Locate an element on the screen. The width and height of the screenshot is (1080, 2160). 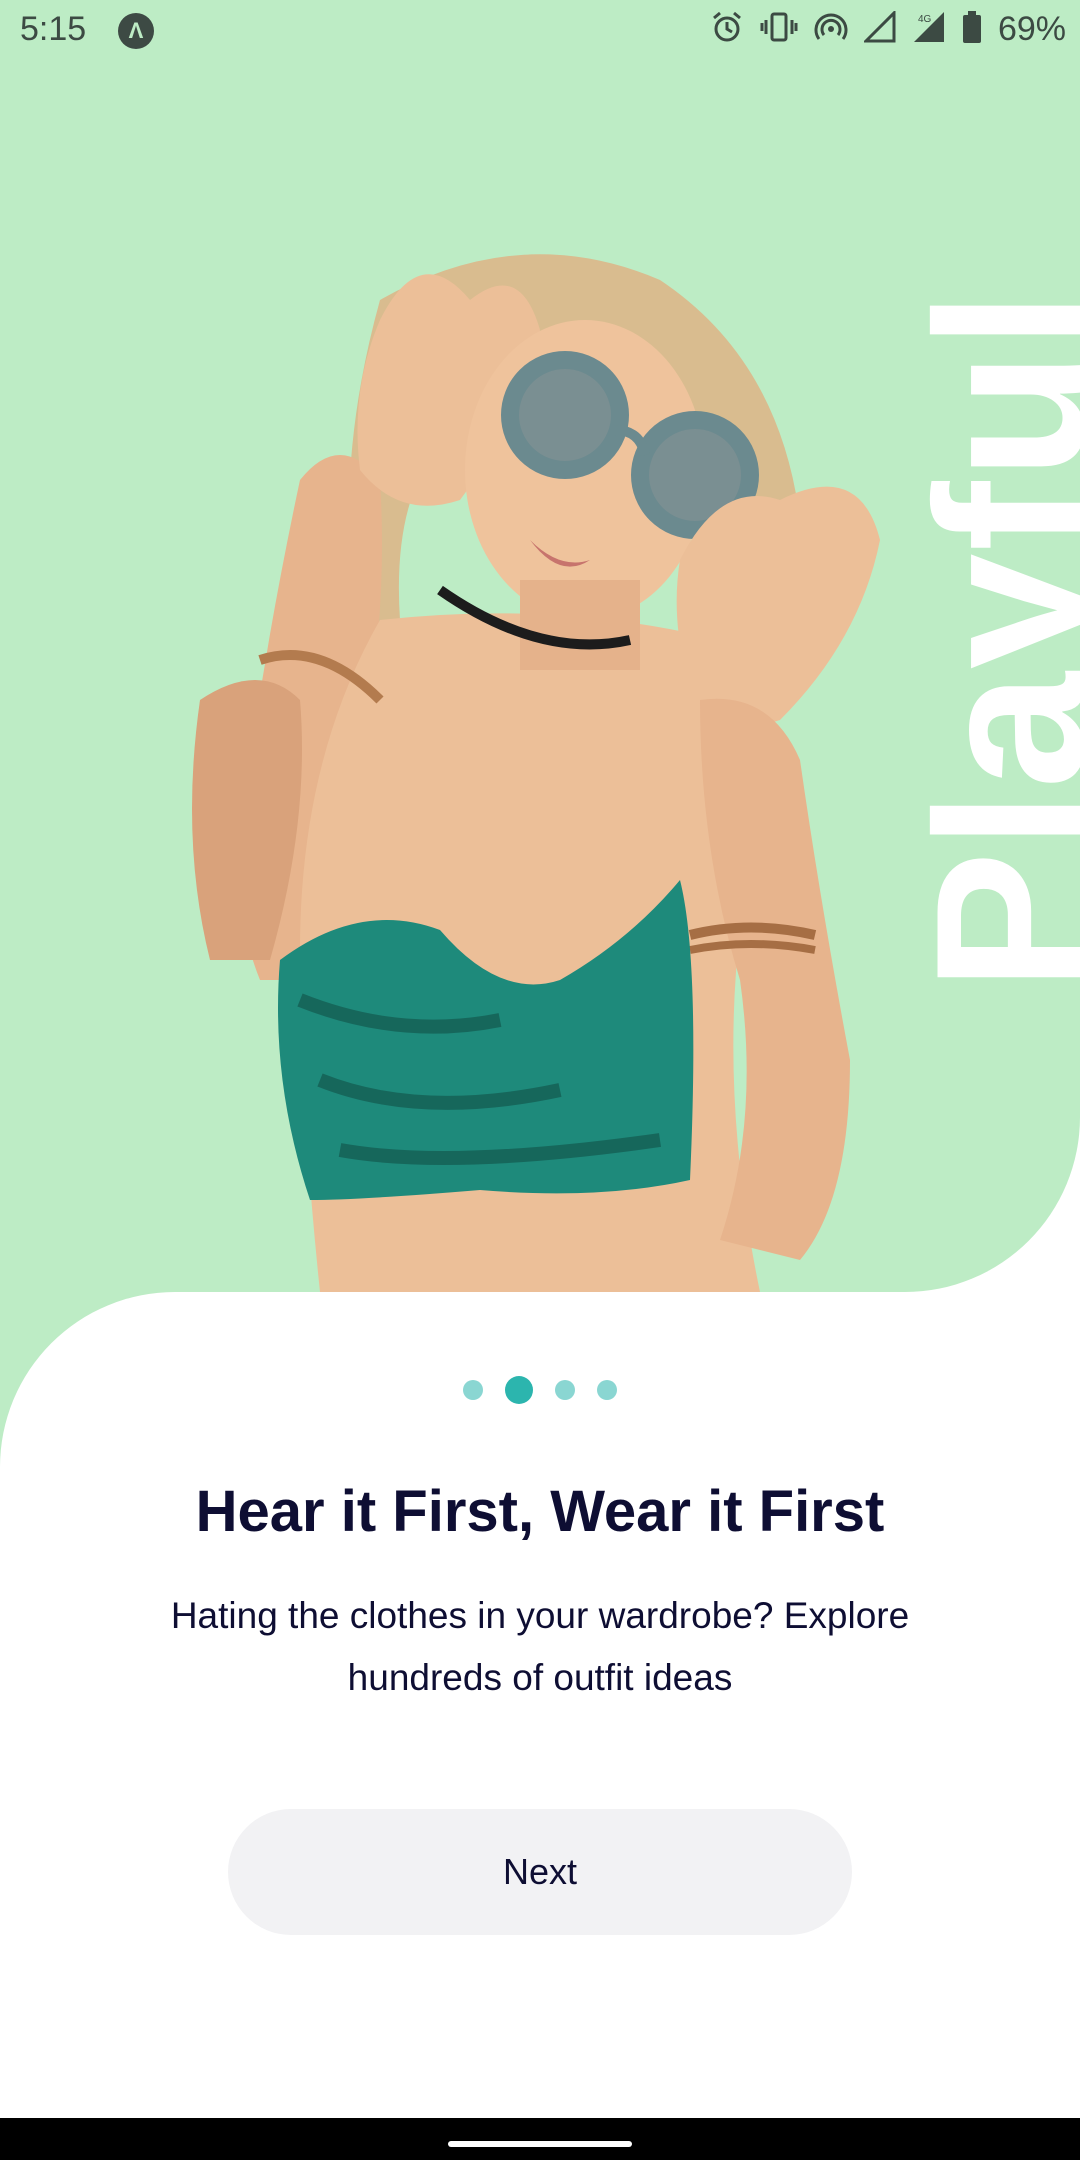
hero-vertical-word: Playful is located at coordinates (986, 640).